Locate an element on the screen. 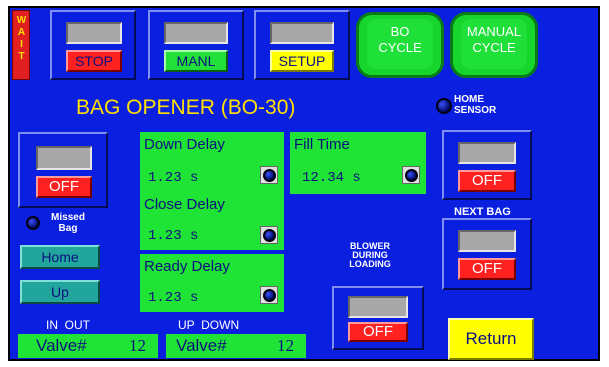 This screenshot has height=367, width=609. home-sensor-label: HOME SENSOR is located at coordinates (475, 105).